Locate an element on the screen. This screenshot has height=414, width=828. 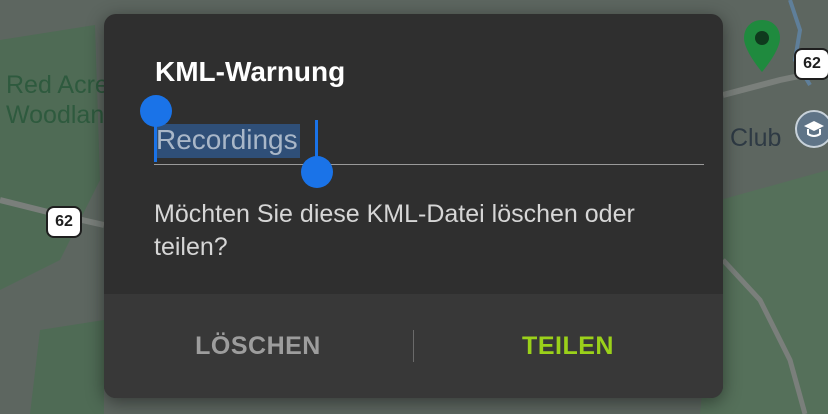
park-area is located at coordinates (67, 367).